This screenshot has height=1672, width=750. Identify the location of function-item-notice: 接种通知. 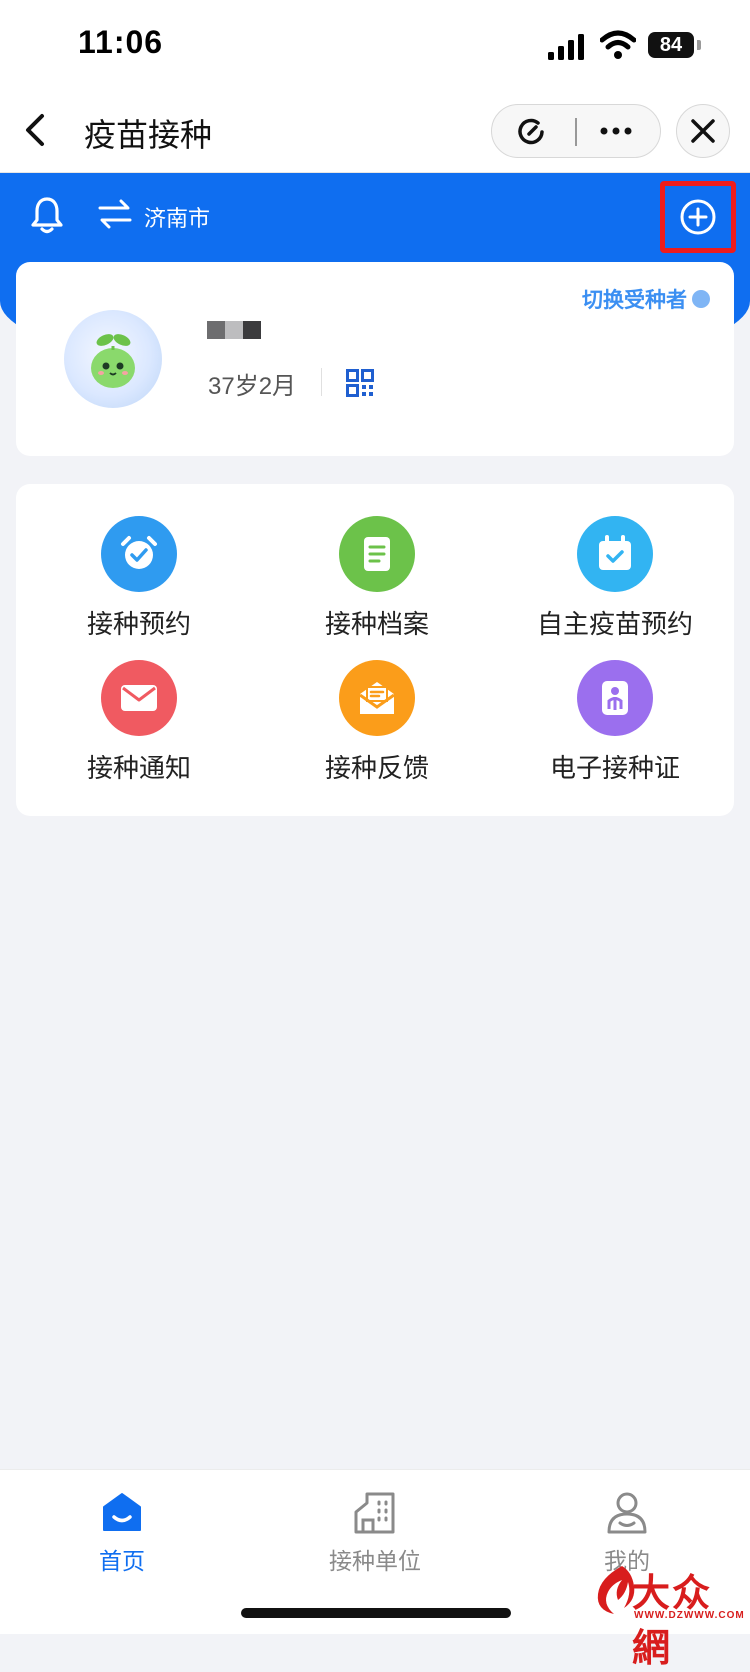
(139, 725).